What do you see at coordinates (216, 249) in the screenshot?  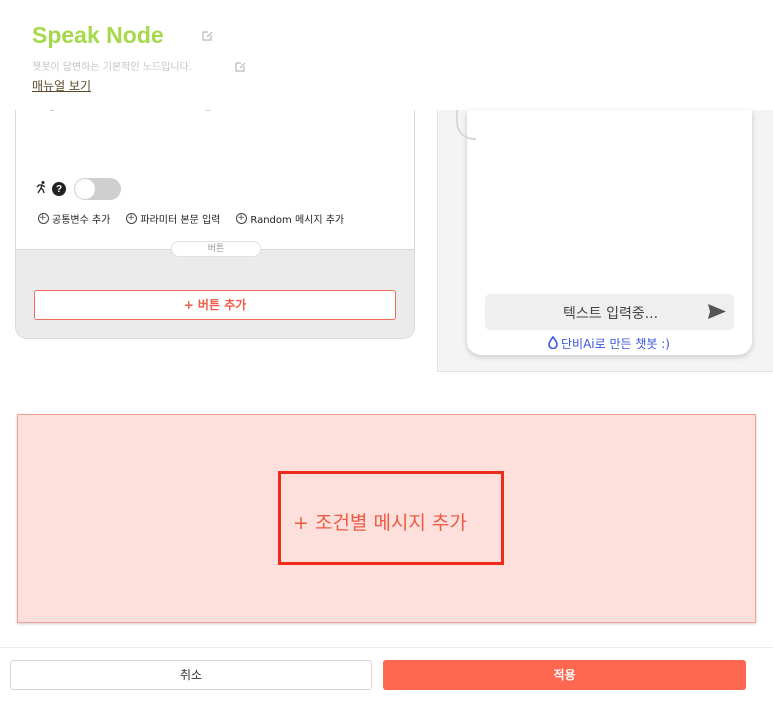 I see `button-section-label: 버튼` at bounding box center [216, 249].